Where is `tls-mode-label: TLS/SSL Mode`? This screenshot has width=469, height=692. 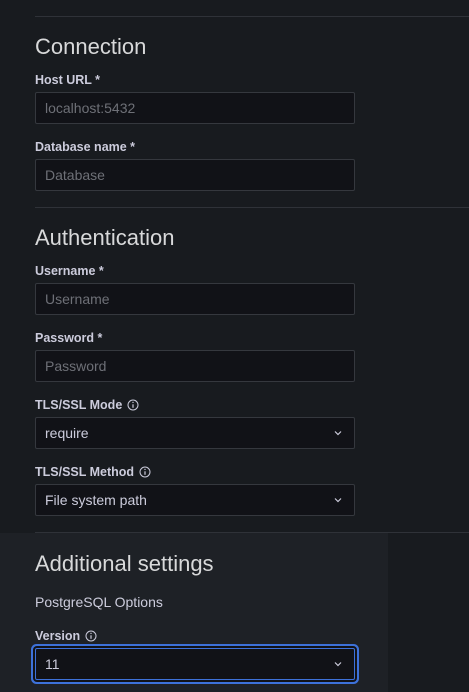 tls-mode-label: TLS/SSL Mode is located at coordinates (87, 405).